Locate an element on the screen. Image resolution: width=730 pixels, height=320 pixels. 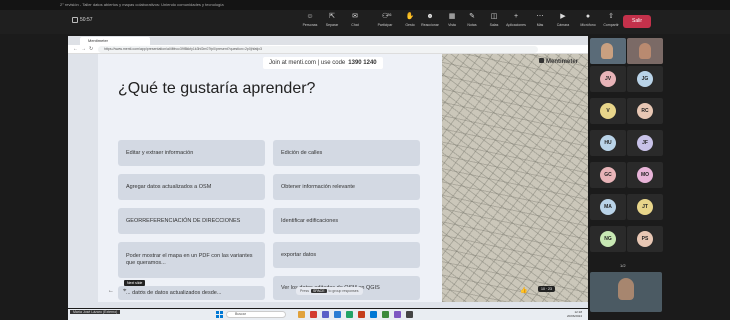
rooms-icon: ◫ is located at coordinates (494, 16).